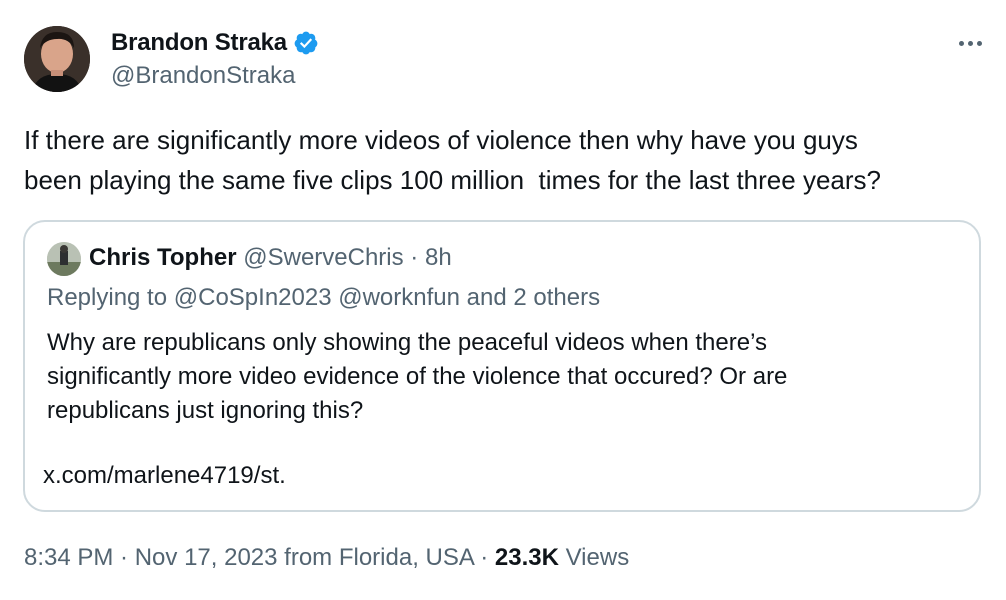 This screenshot has width=1006, height=600. Describe the element at coordinates (530, 297) in the screenshot. I see `replying-suffix: and 2 others` at that location.